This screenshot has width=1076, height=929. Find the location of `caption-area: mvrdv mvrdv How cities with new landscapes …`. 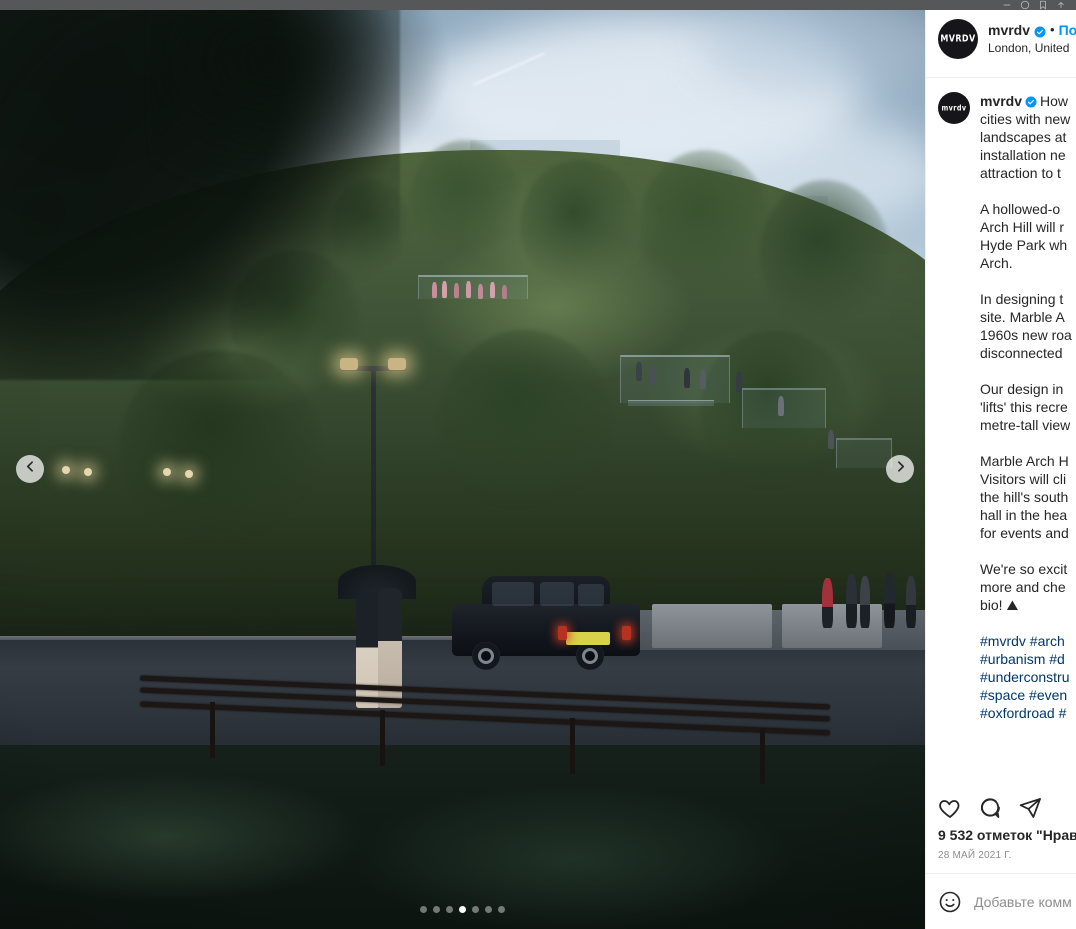

caption-area: mvrdv mvrdv How cities with new landscapes … is located at coordinates (1001, 434).